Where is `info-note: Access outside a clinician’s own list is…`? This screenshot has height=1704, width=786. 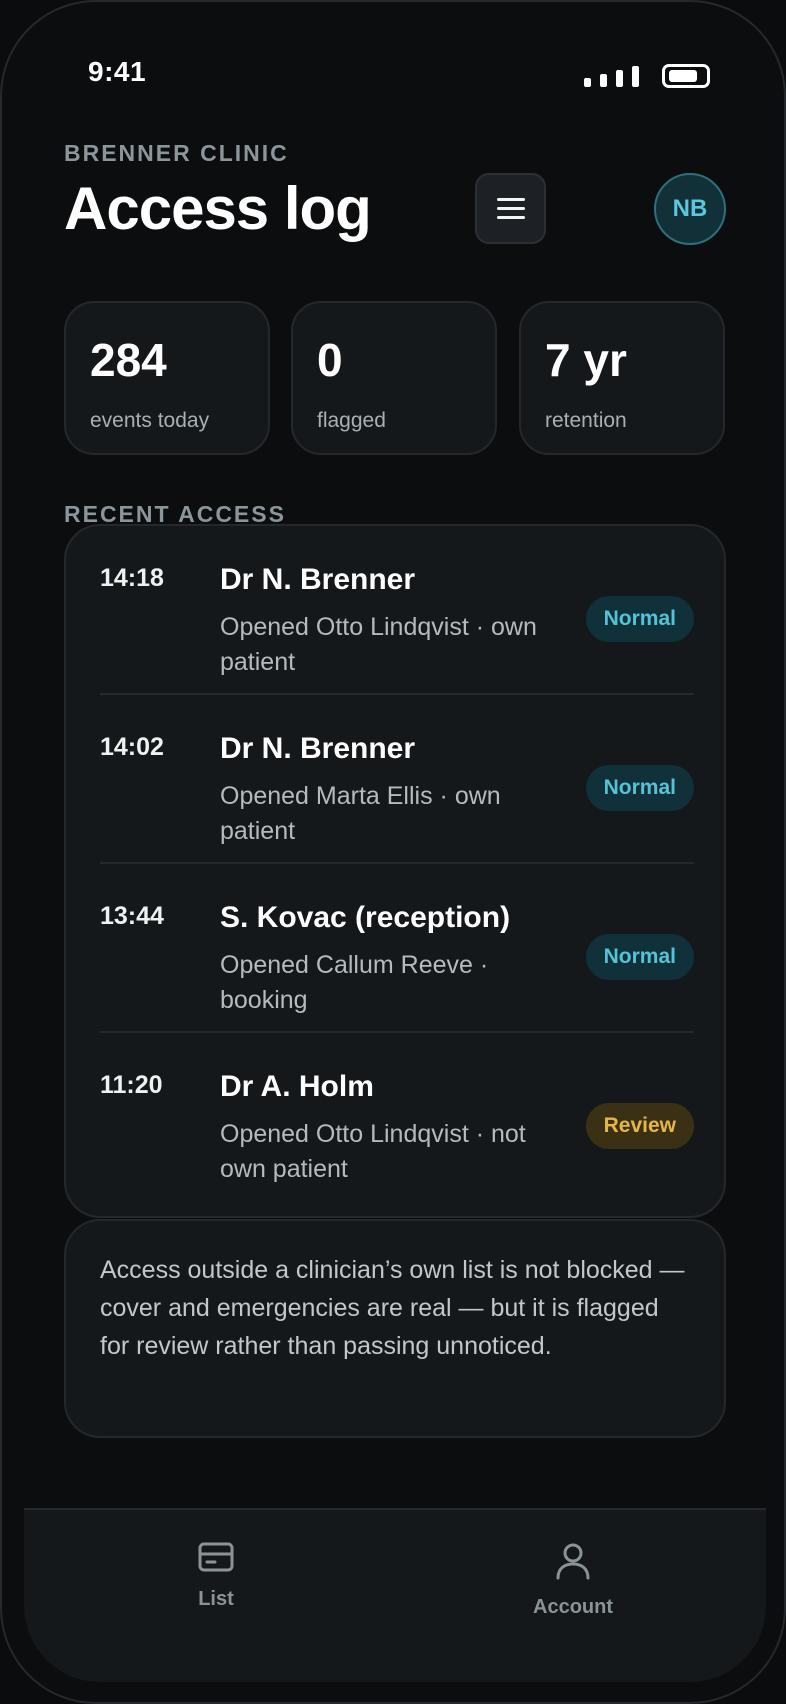
info-note: Access outside a clinician’s own list is… is located at coordinates (395, 1328).